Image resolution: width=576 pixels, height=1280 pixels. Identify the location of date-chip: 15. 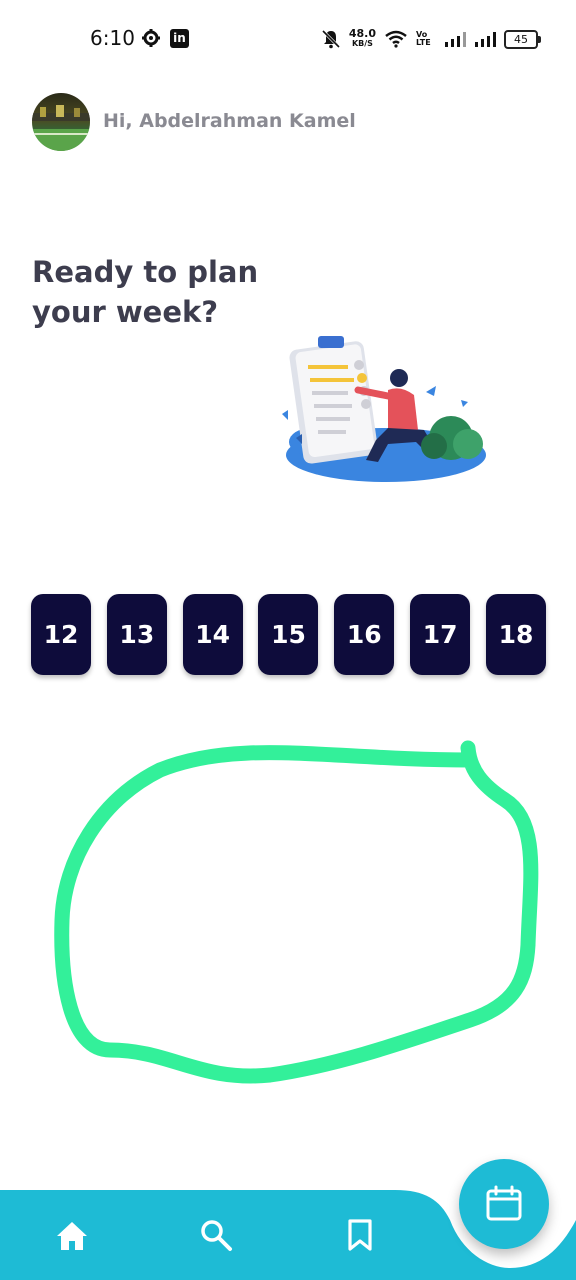
(288, 634).